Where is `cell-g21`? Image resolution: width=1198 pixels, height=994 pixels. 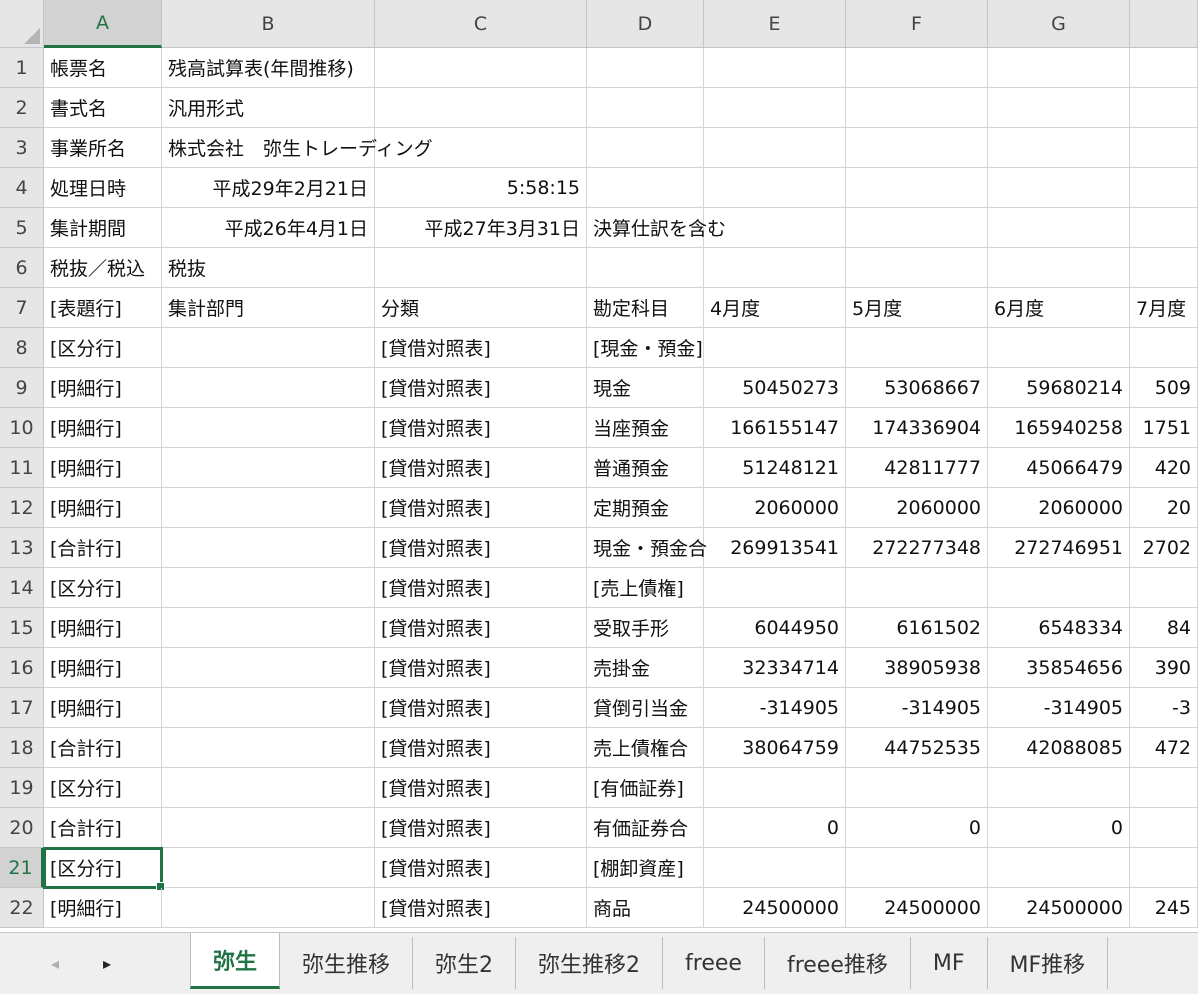
cell-g21 is located at coordinates (1059, 868).